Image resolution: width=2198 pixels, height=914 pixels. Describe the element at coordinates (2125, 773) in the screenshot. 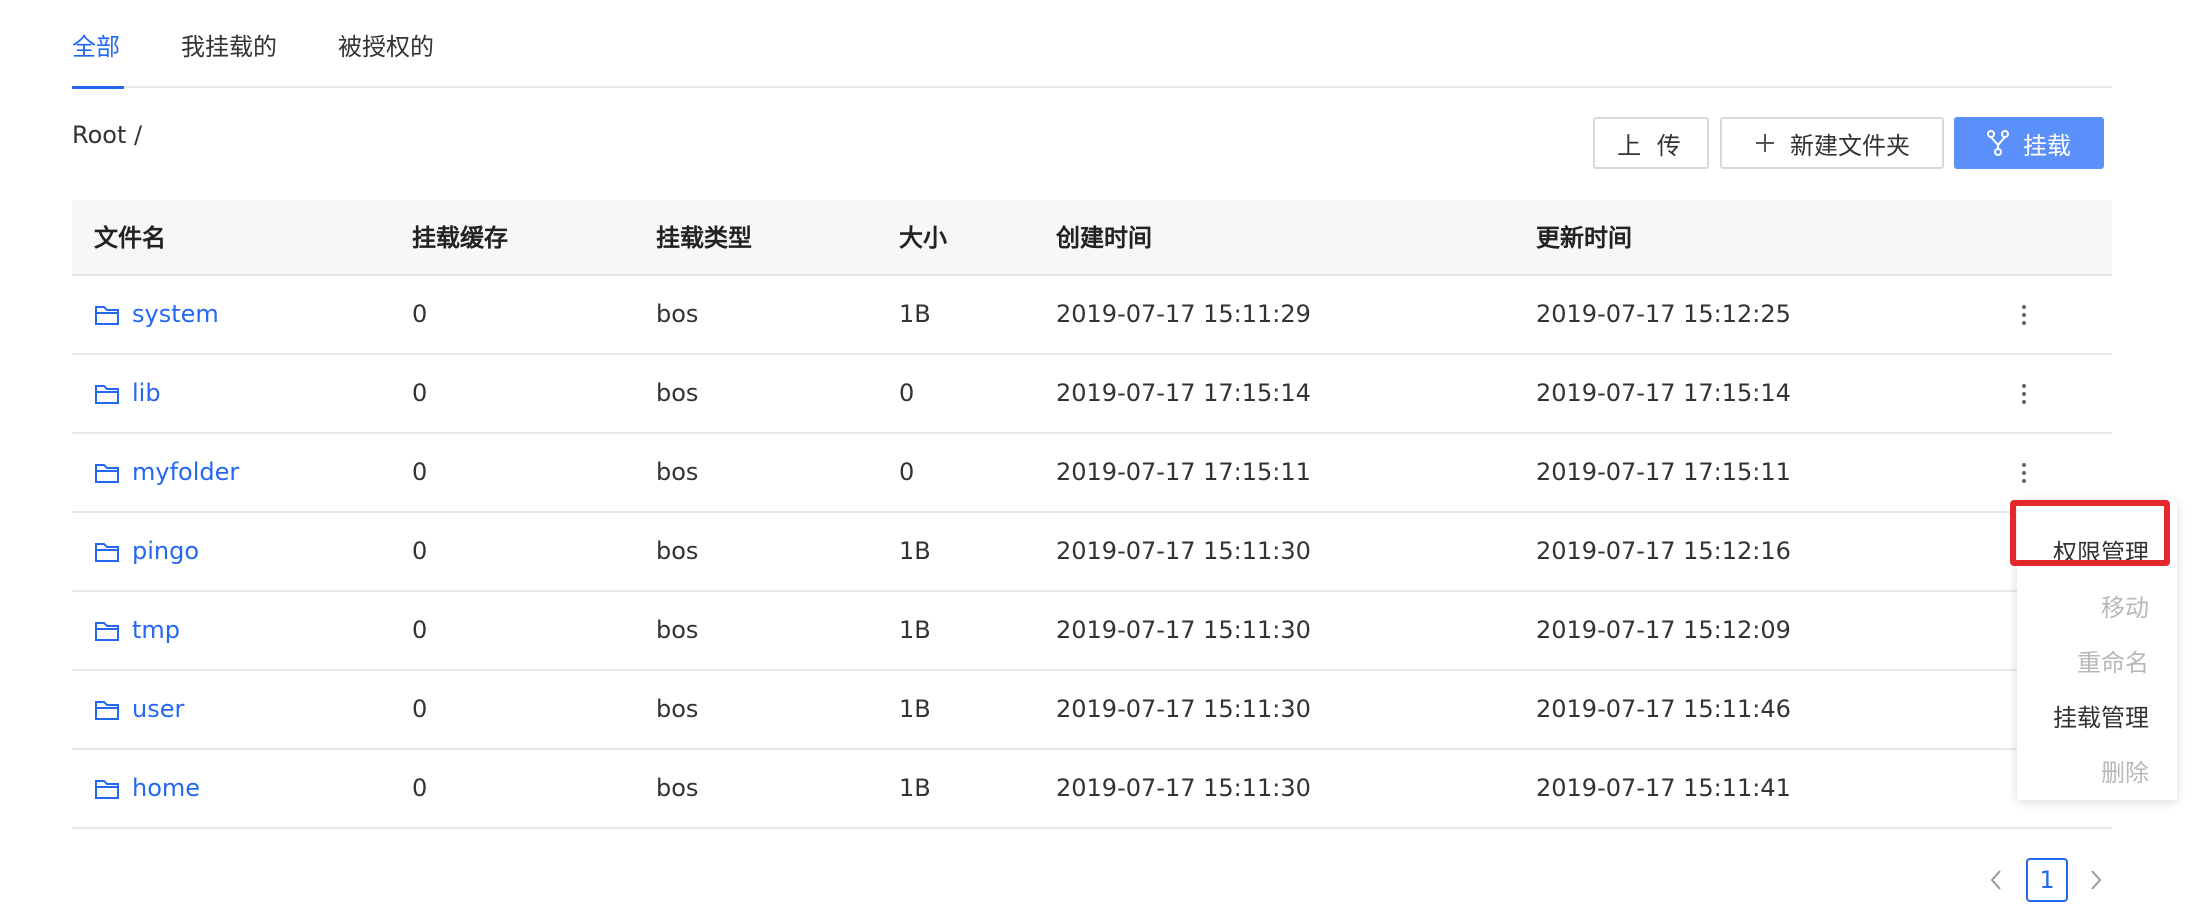

I see `menu-item-delete: 删除` at that location.